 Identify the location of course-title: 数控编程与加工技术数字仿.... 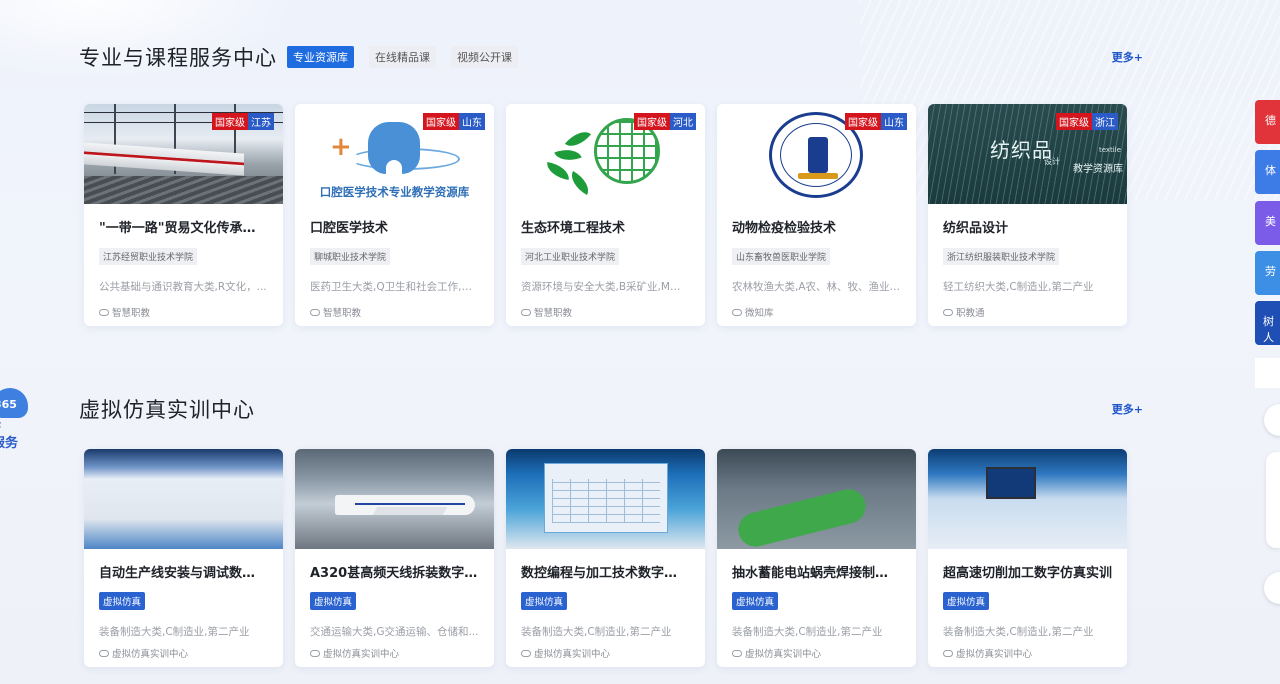
(605, 571).